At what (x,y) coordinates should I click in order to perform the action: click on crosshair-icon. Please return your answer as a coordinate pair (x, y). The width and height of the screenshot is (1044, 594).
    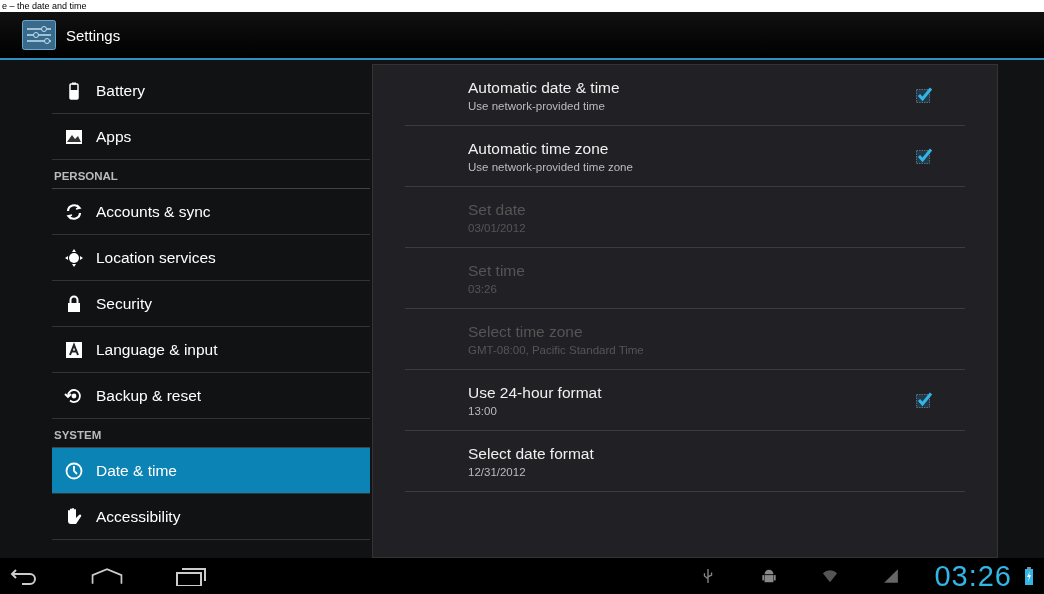
    Looking at the image, I should click on (74, 257).